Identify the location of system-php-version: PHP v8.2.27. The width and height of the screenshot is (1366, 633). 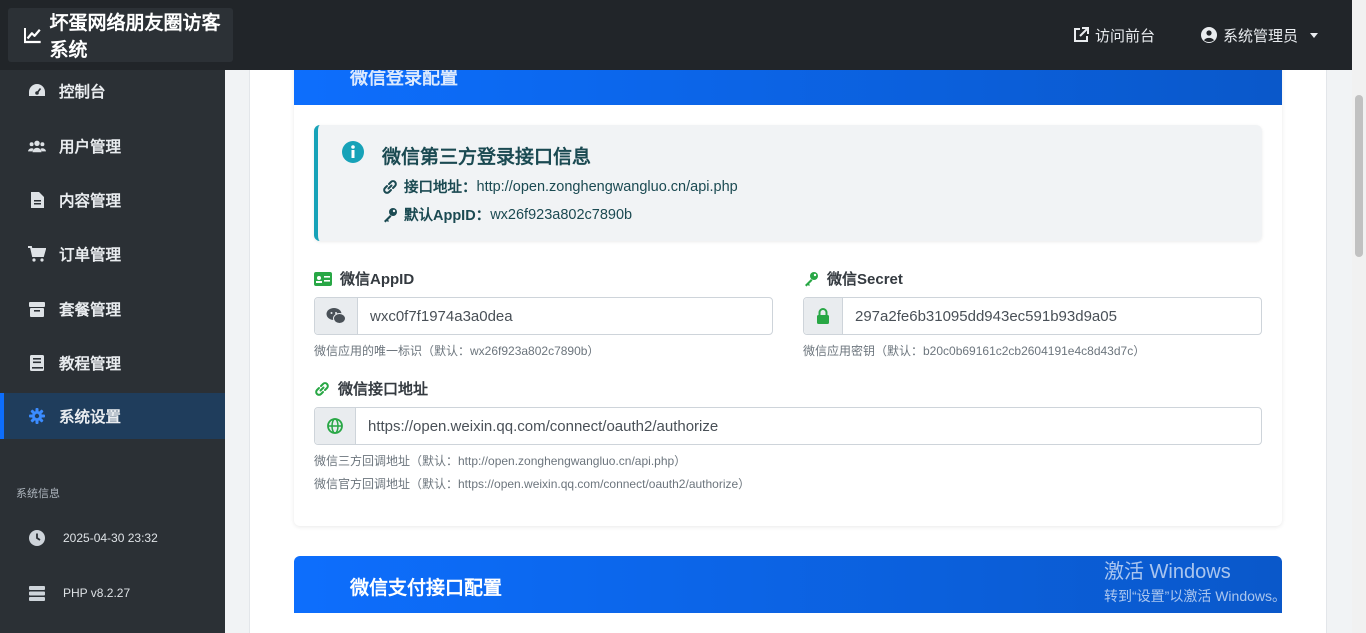
(79, 593).